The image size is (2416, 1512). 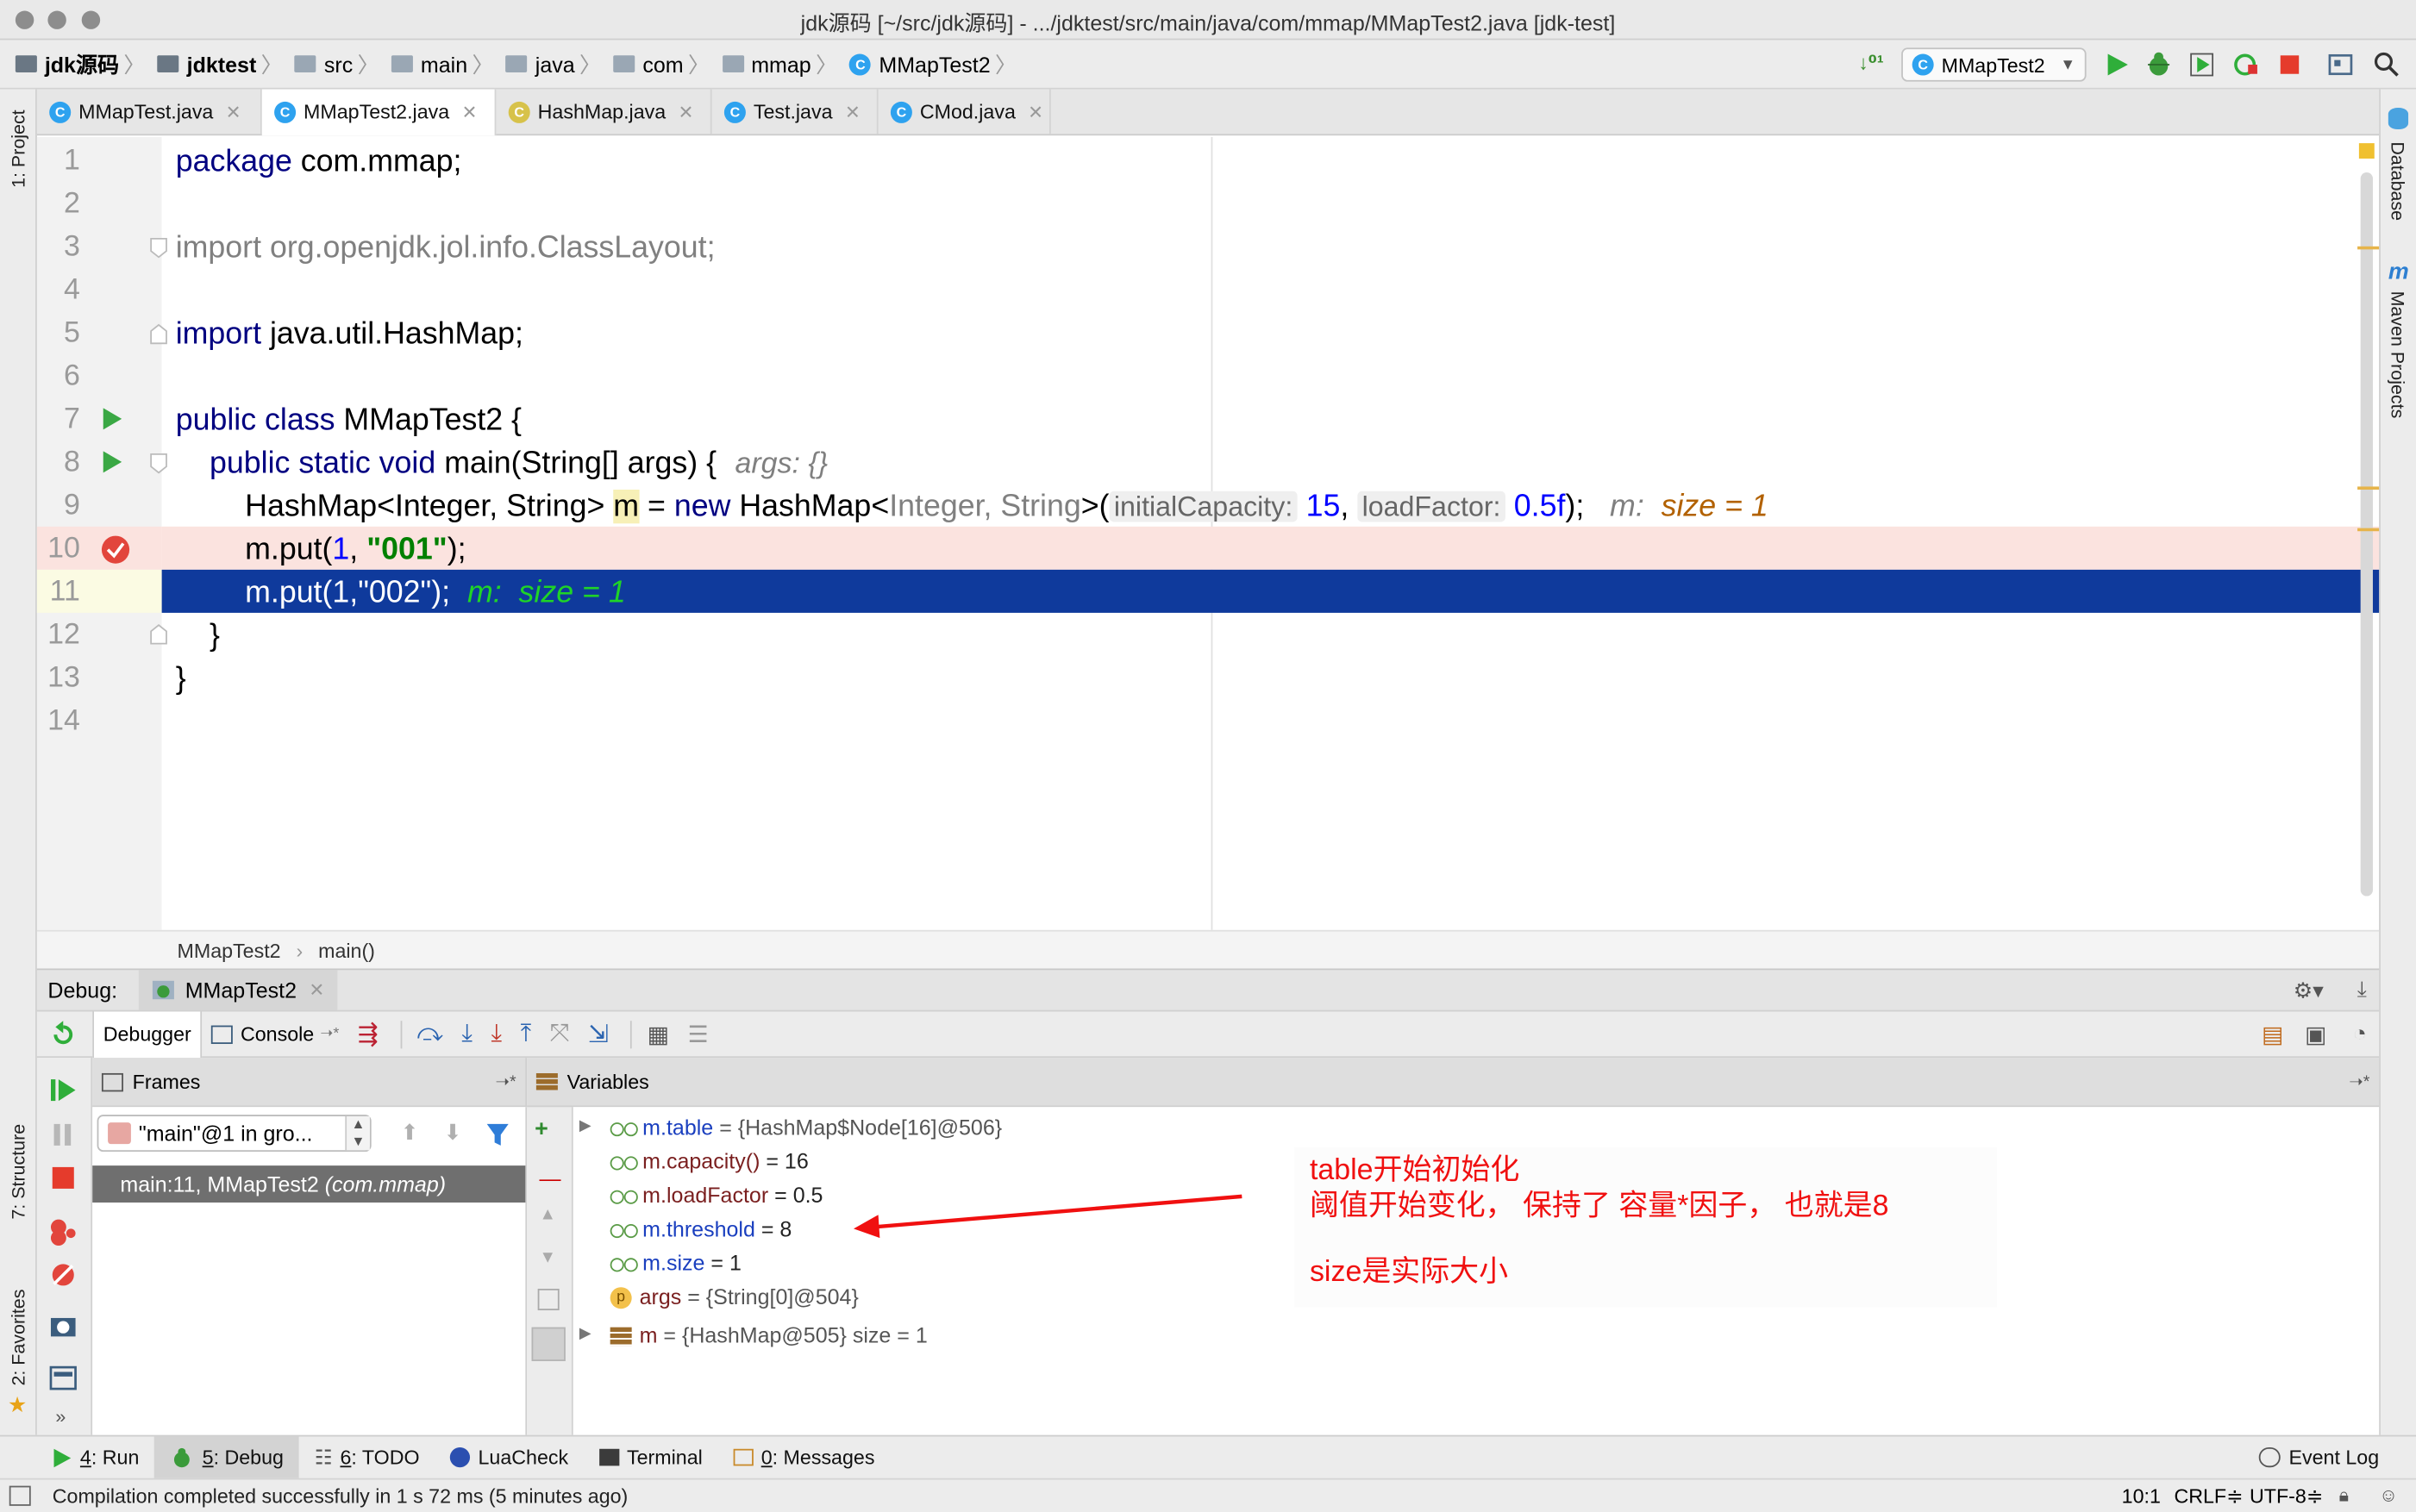 I want to click on variable-row: m.size = 1, so click(x=676, y=1262).